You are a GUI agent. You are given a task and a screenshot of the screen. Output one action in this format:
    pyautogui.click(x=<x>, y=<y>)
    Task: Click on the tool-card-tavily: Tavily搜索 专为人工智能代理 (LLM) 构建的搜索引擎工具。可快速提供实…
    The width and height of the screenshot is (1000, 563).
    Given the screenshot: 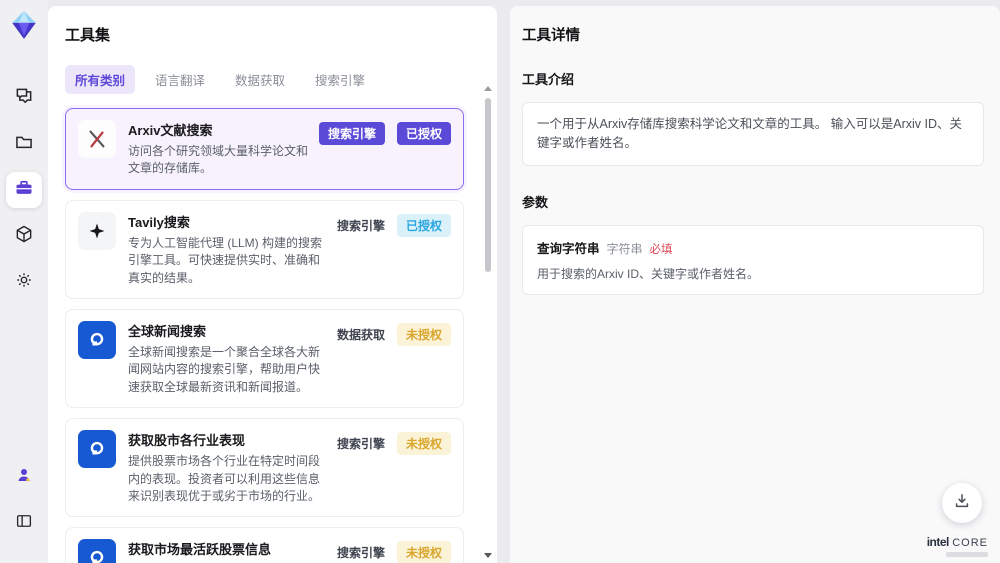 What is the action you would take?
    pyautogui.click(x=264, y=249)
    